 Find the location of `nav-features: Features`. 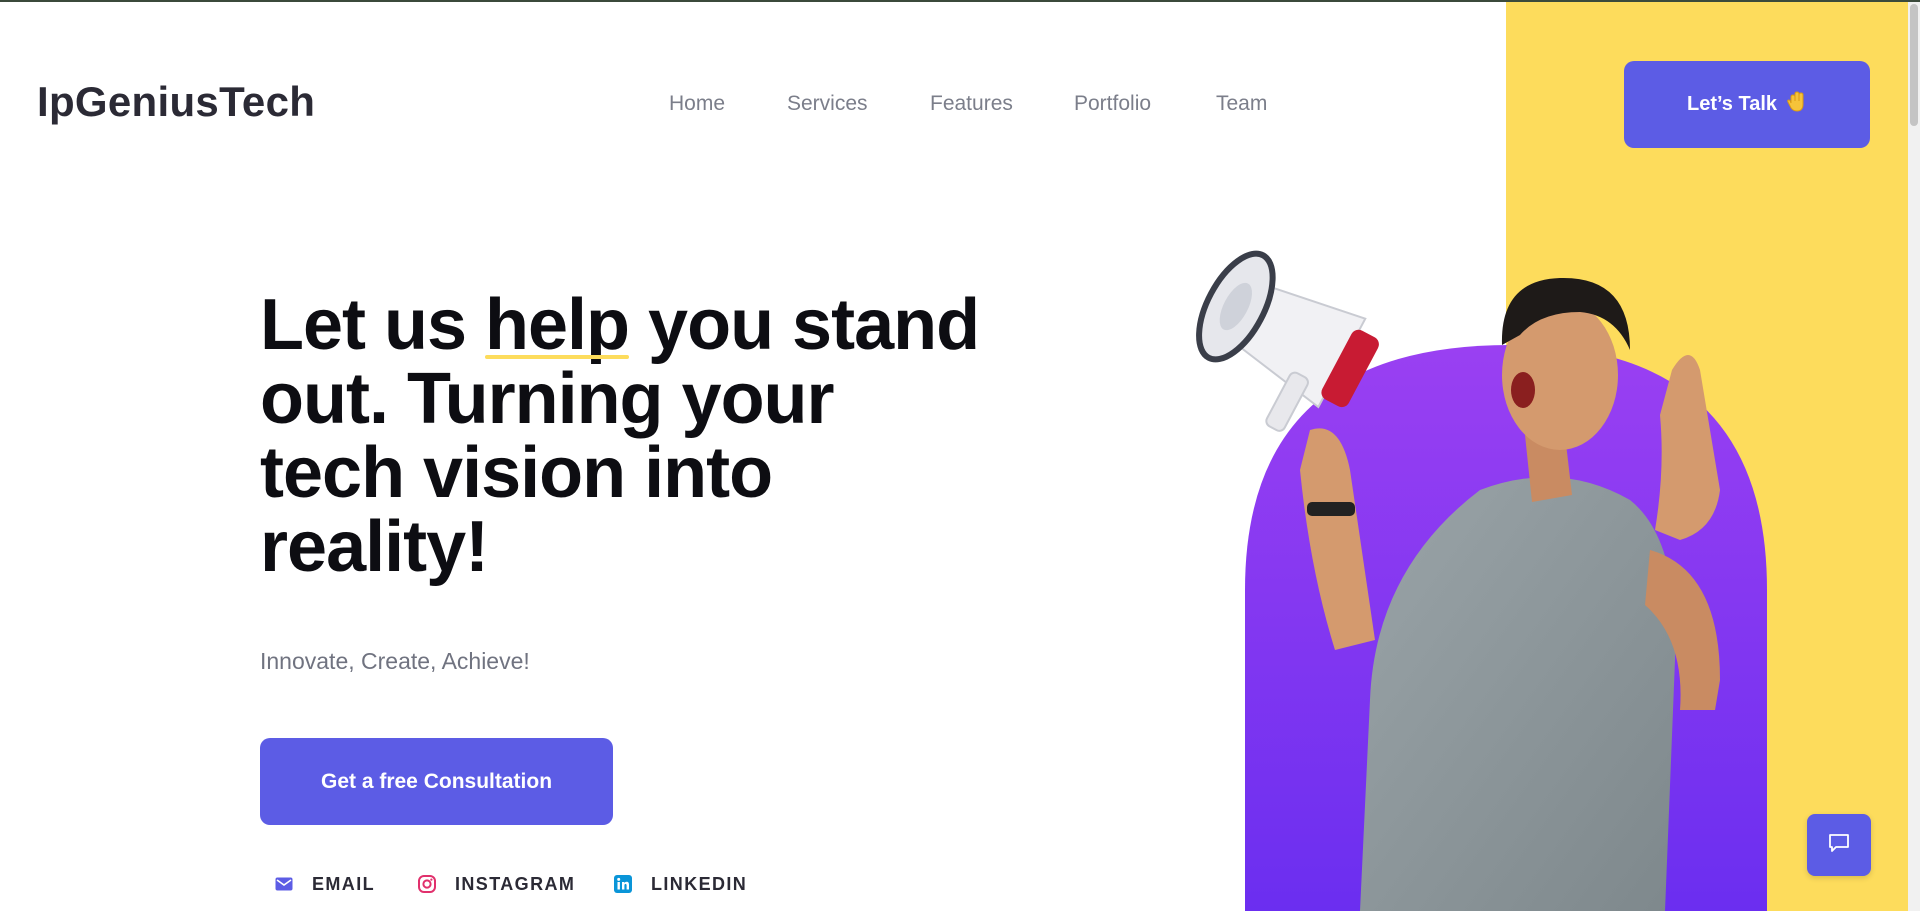

nav-features: Features is located at coordinates (971, 104).